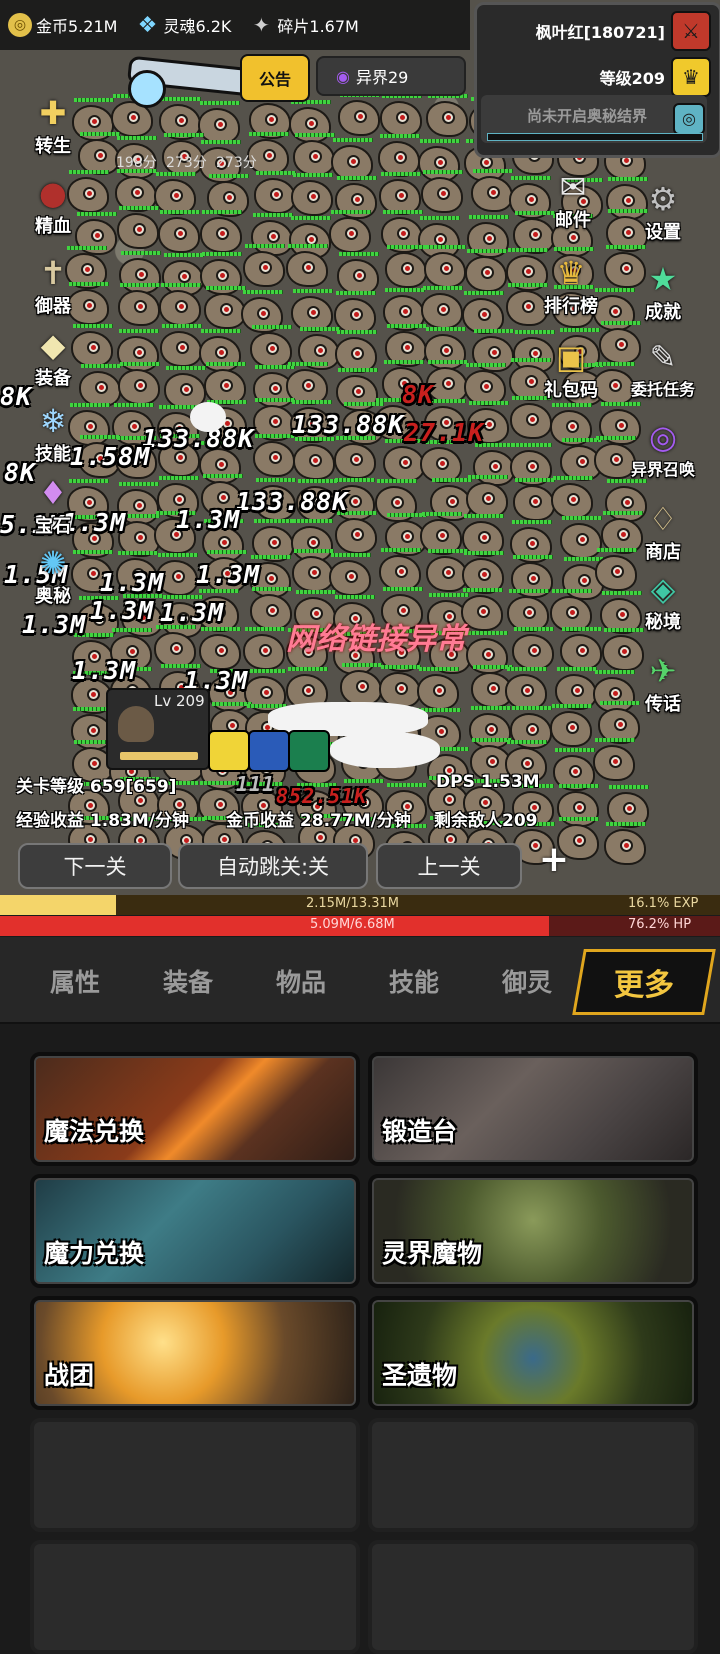 This screenshot has height=1654, width=720. Describe the element at coordinates (53, 113) in the screenshot. I see `rebirth-icon: ✚` at that location.